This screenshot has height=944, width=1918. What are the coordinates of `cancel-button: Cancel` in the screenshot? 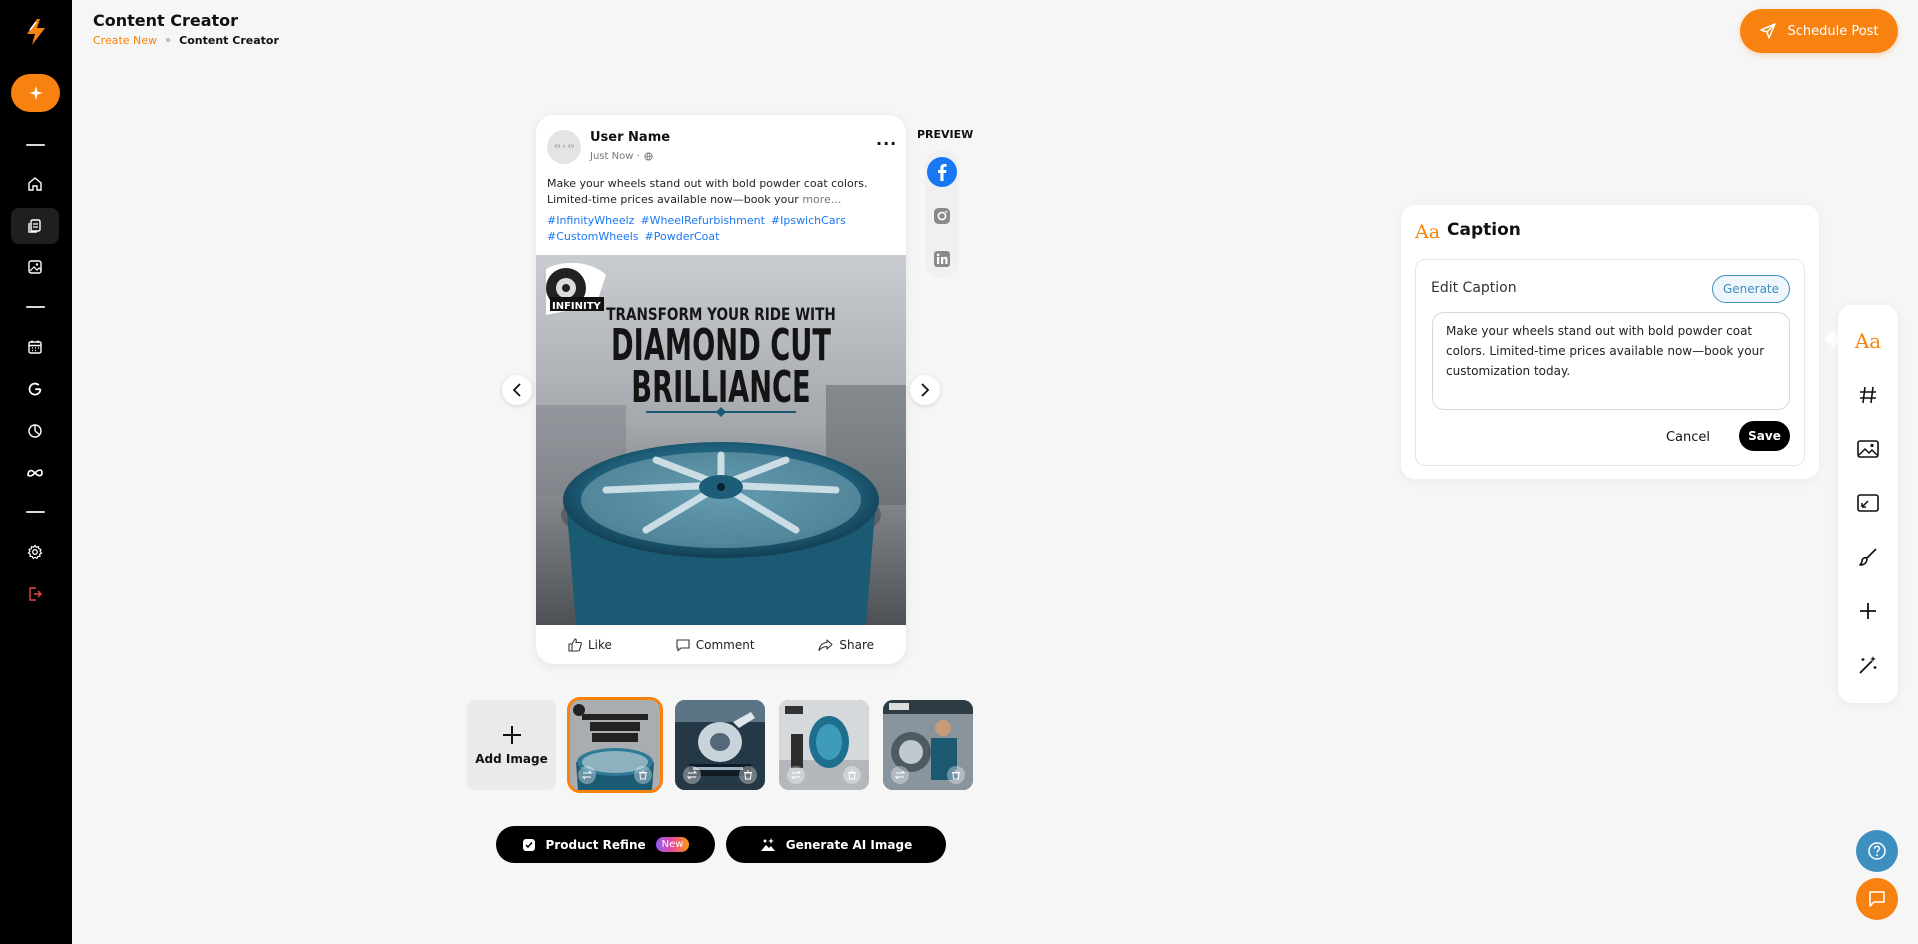 It's located at (1688, 437).